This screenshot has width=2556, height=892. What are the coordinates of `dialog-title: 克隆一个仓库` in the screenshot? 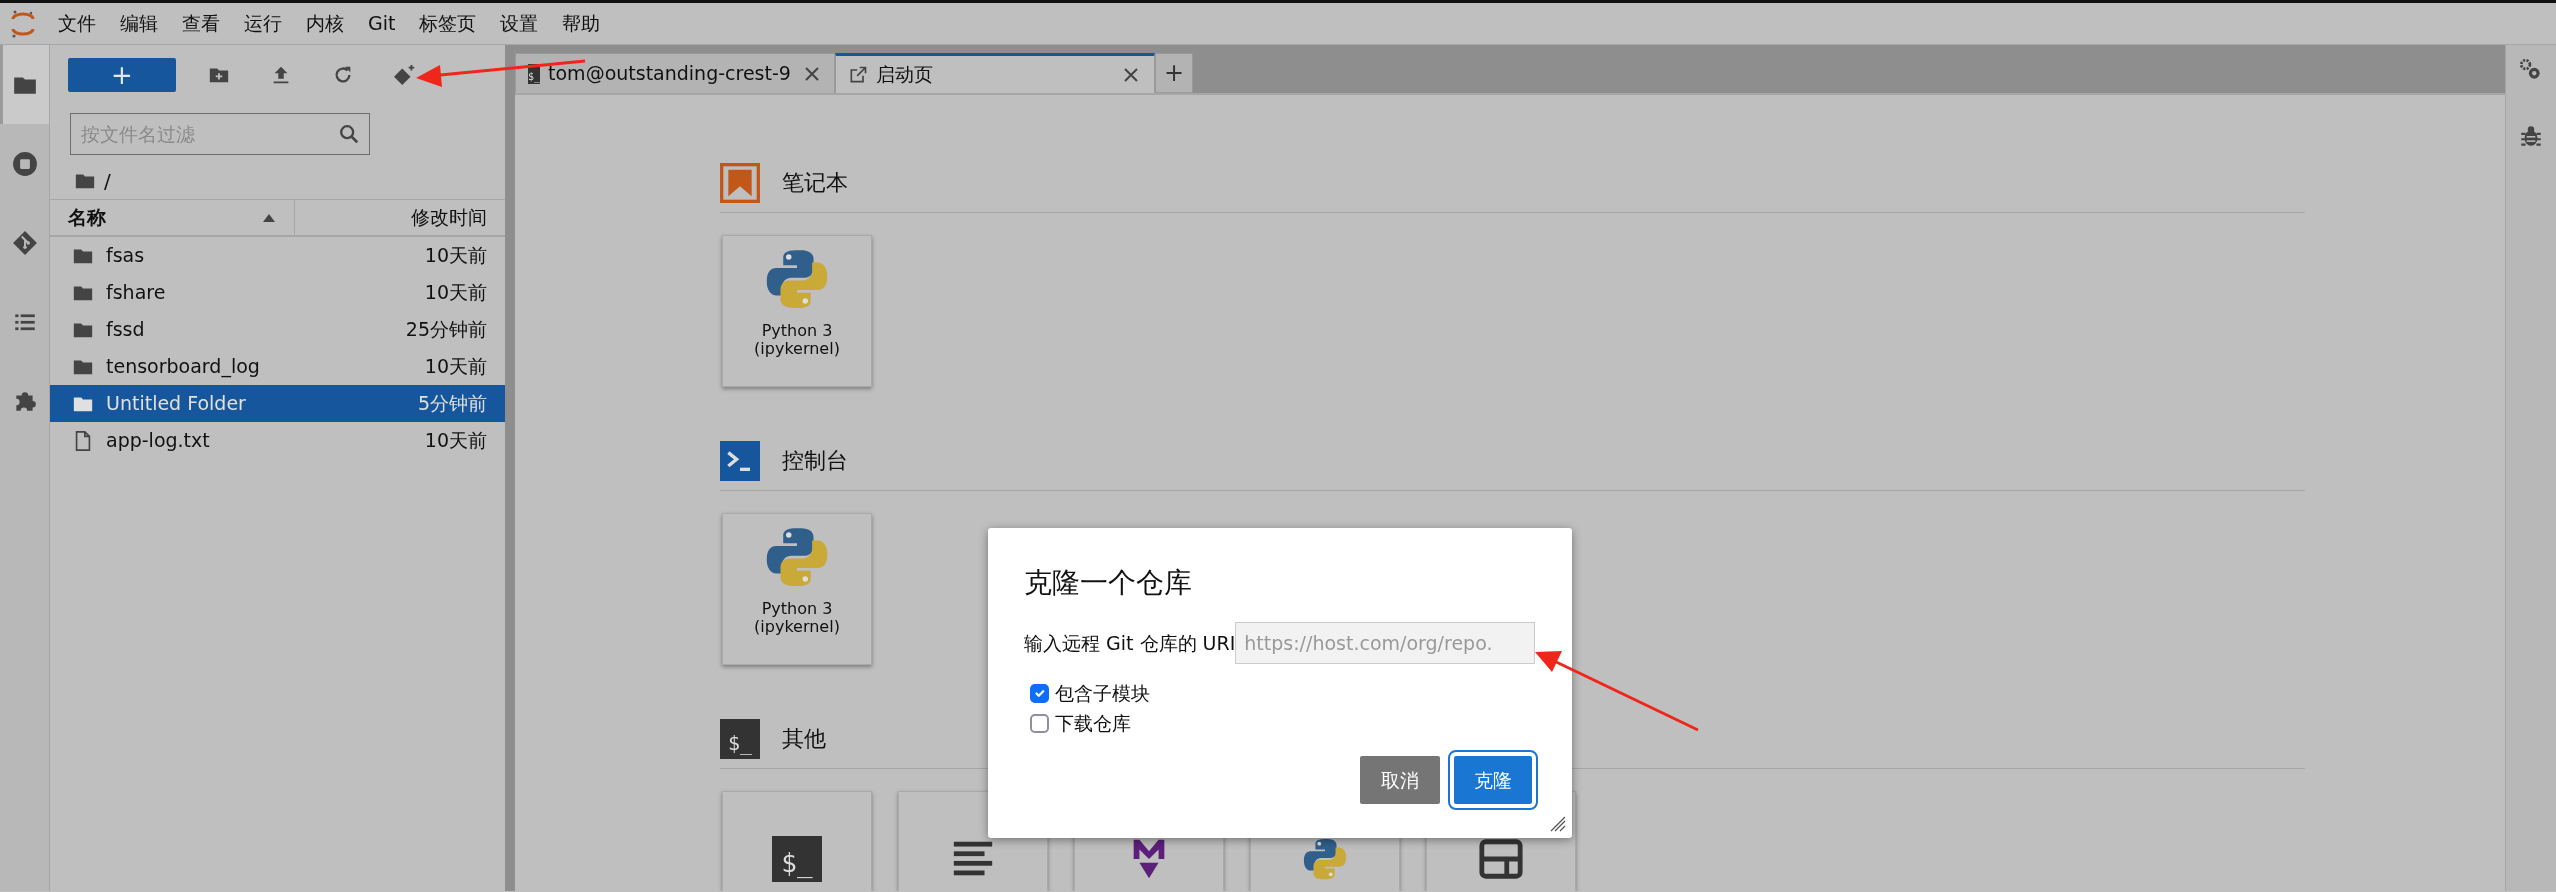 It's located at (1108, 583).